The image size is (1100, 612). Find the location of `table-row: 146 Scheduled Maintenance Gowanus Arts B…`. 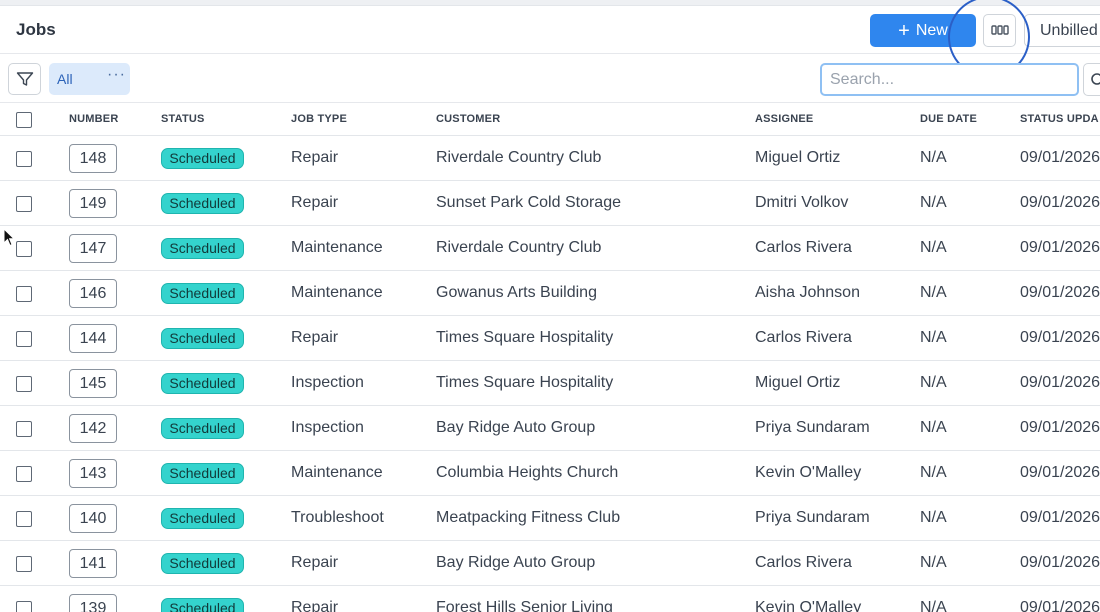

table-row: 146 Scheduled Maintenance Gowanus Arts B… is located at coordinates (550, 293).